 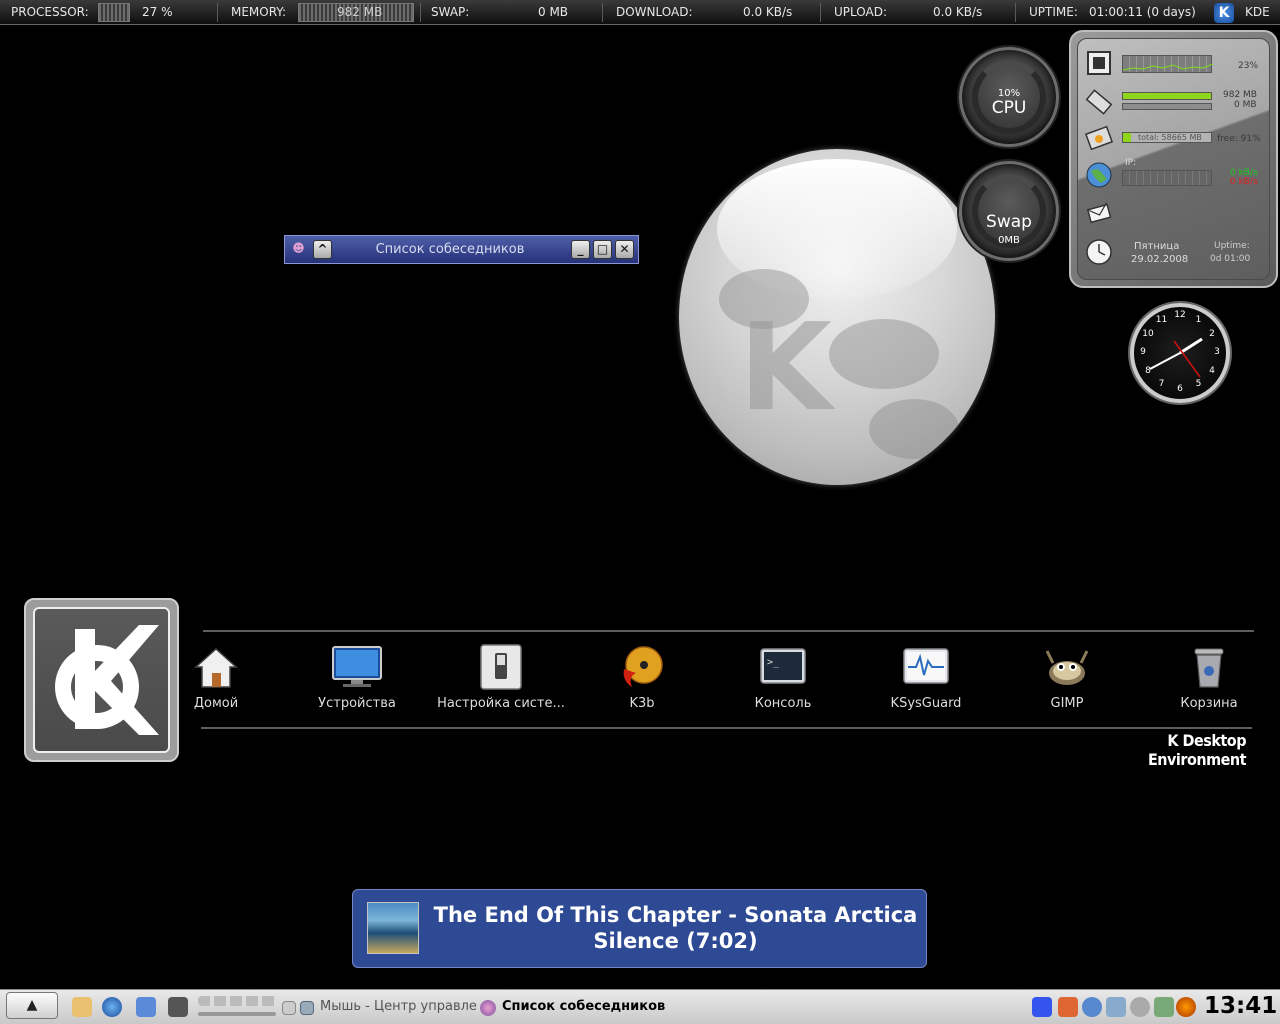 I want to click on kde-watermark-icon: K, so click(x=785, y=368).